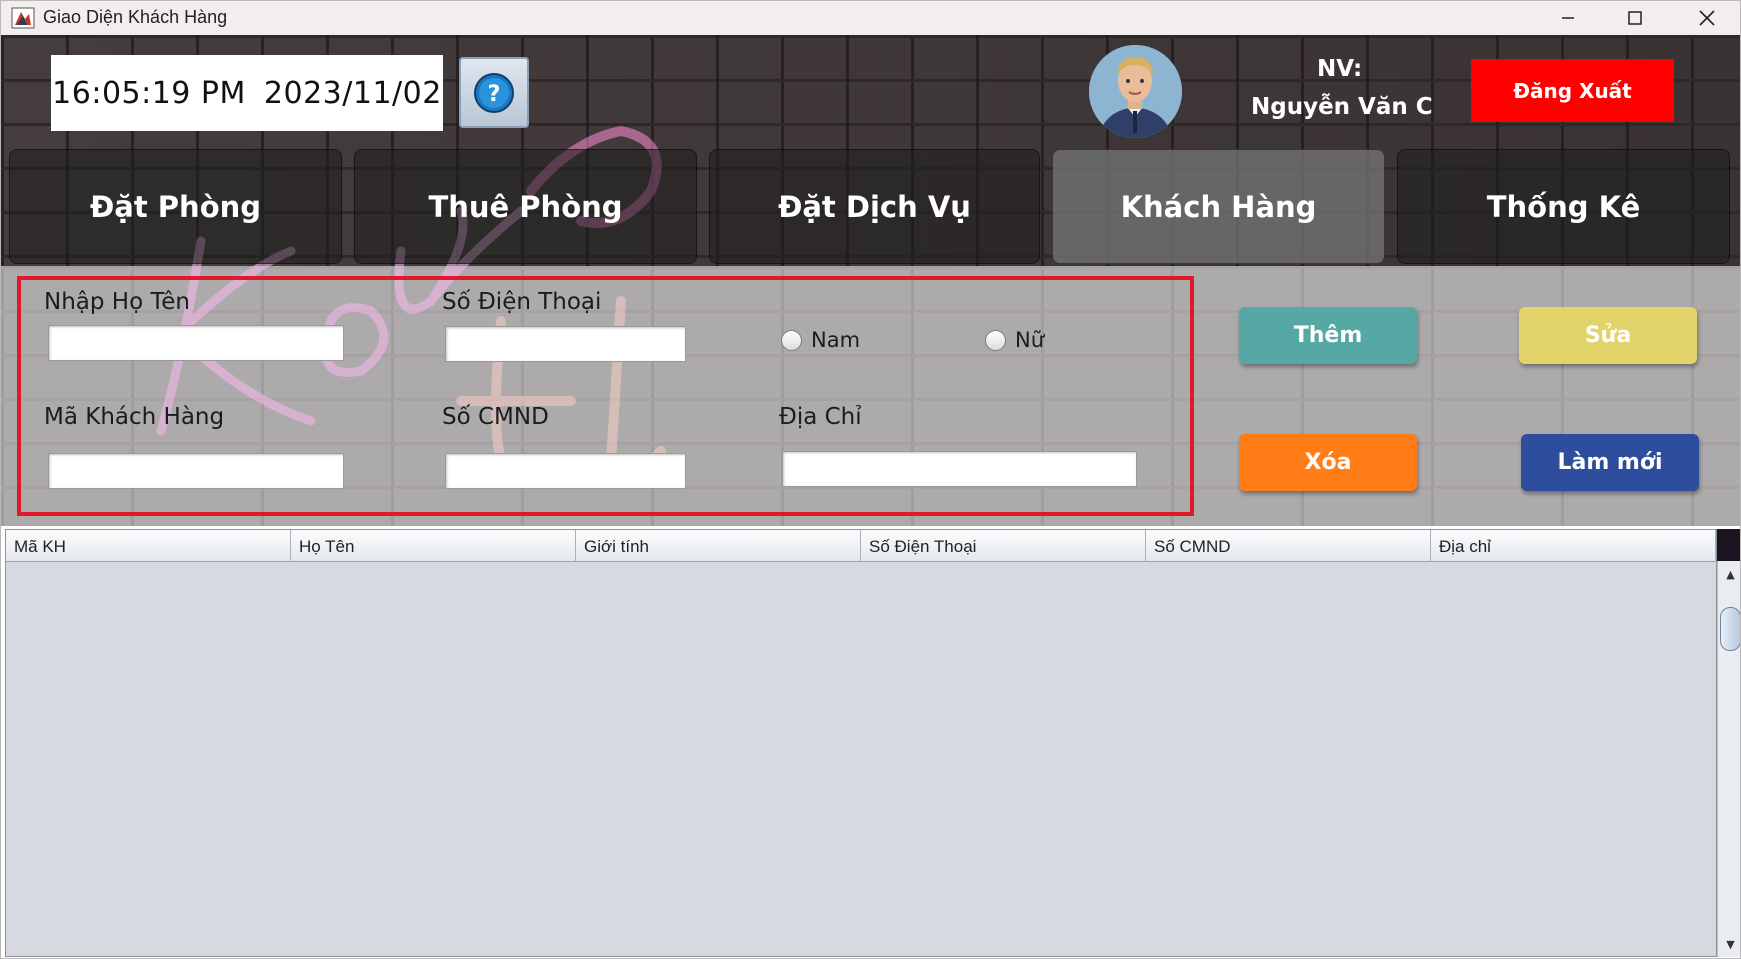 This screenshot has width=1741, height=959. I want to click on scroll-thumb, so click(1730, 629).